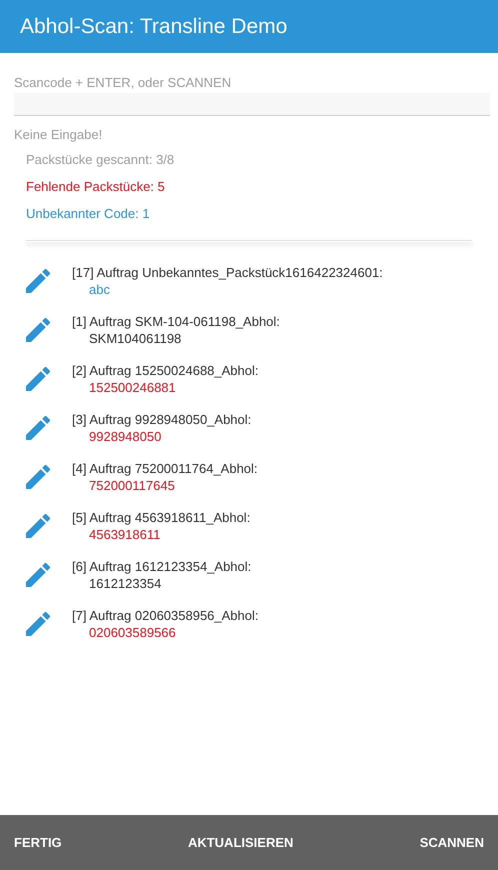 Image resolution: width=498 pixels, height=870 pixels. I want to click on order-title: [2] Auftrag 15250024688_Abhol:, so click(165, 370).